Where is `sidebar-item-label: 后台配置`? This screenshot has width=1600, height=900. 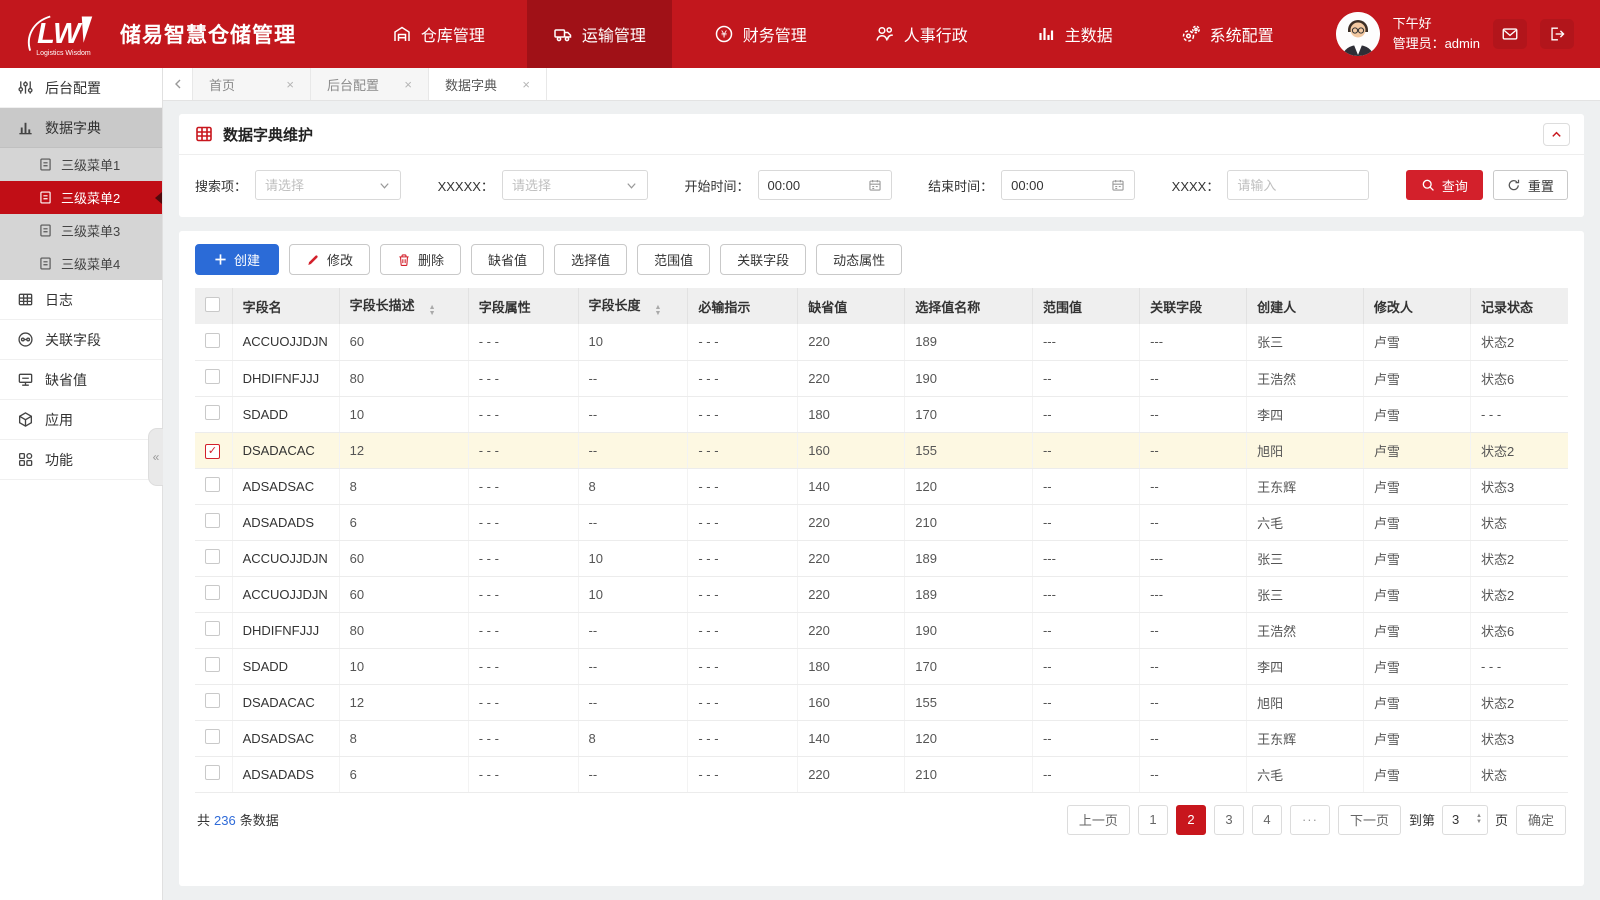
sidebar-item-label: 后台配置 is located at coordinates (73, 87).